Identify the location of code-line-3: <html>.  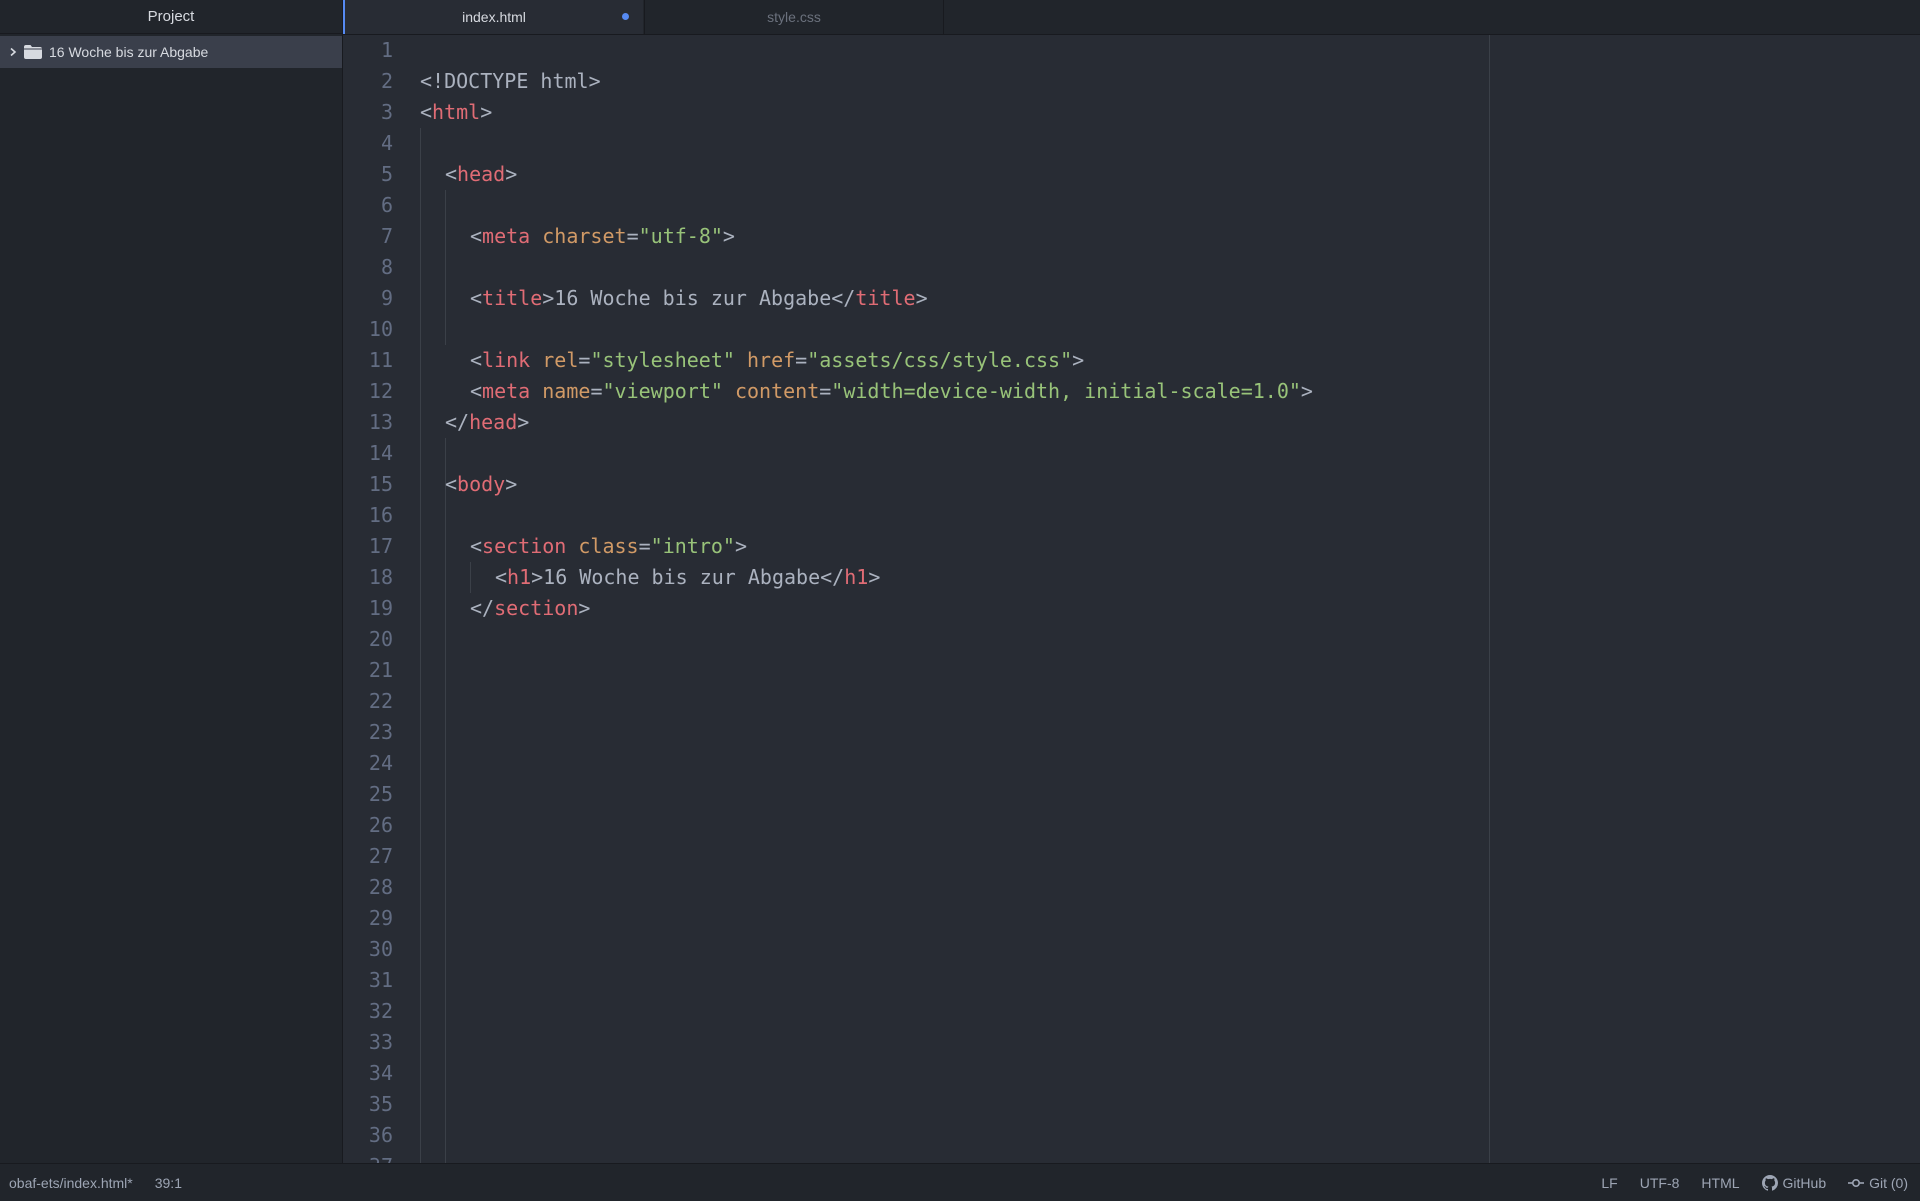
(456, 112).